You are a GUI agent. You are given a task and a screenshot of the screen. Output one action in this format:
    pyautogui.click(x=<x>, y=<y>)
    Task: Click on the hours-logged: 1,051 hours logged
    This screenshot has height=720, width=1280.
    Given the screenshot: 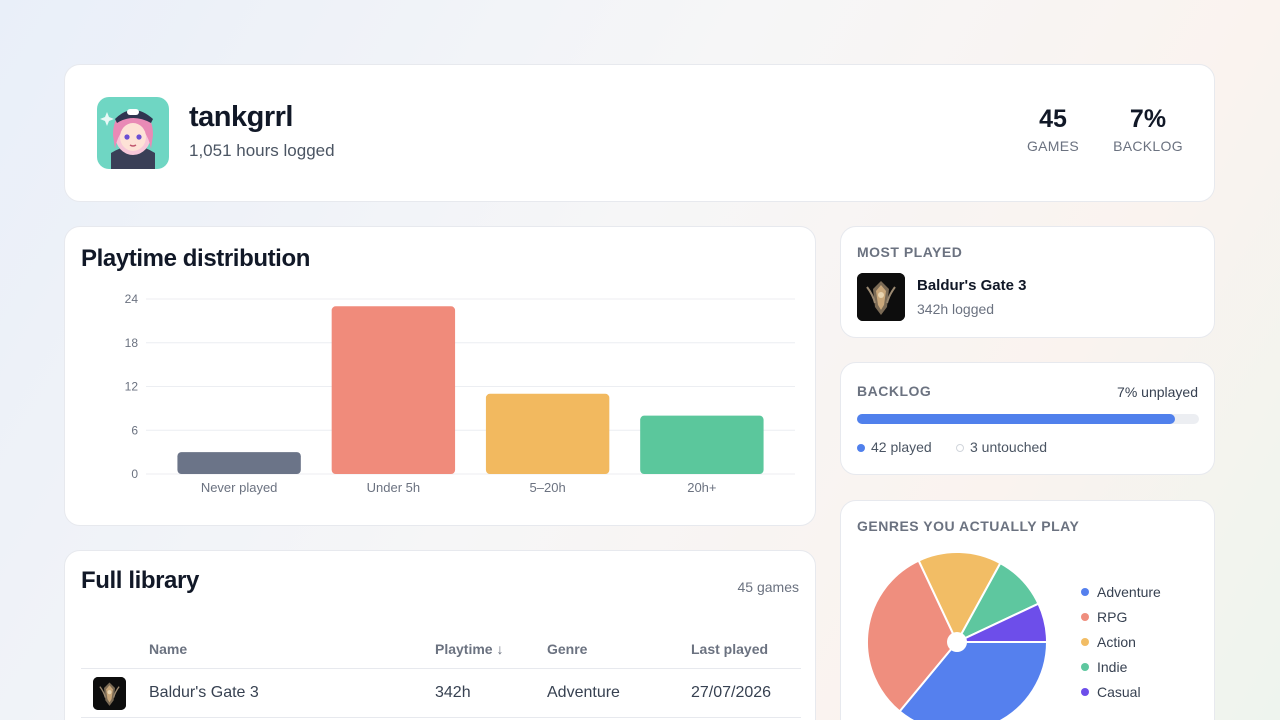 What is the action you would take?
    pyautogui.click(x=262, y=150)
    